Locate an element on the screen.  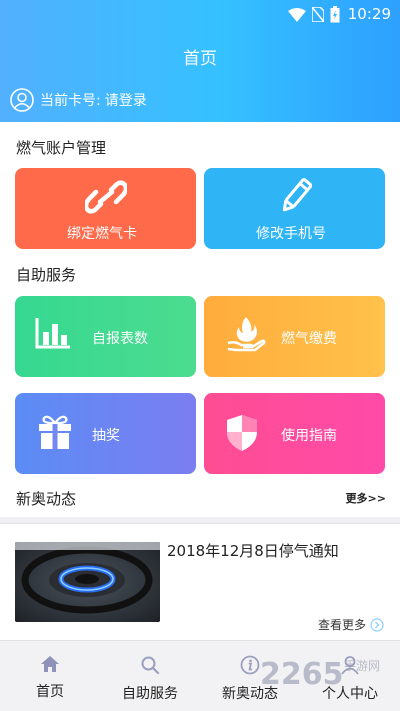
gas-payment-button: 燃气缴费 is located at coordinates (294, 336).